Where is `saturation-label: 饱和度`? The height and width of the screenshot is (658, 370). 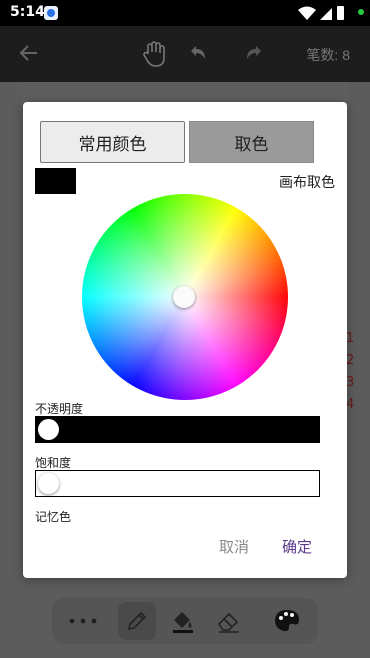
saturation-label: 饱和度 is located at coordinates (53, 463).